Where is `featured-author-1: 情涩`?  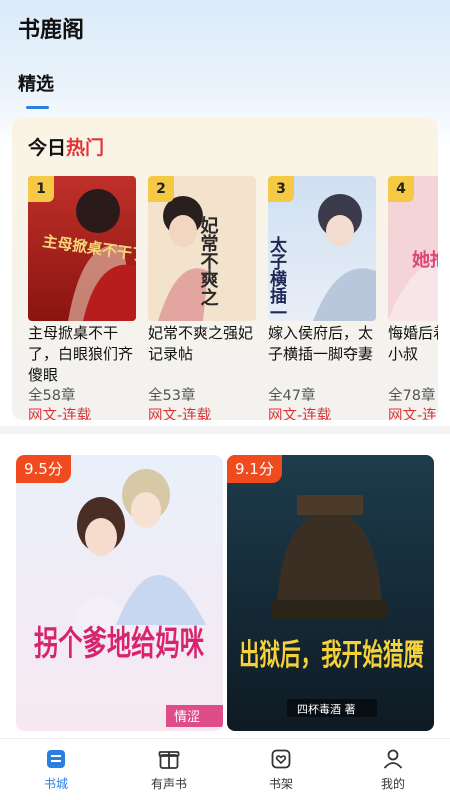
featured-author-1: 情涩 is located at coordinates (187, 717).